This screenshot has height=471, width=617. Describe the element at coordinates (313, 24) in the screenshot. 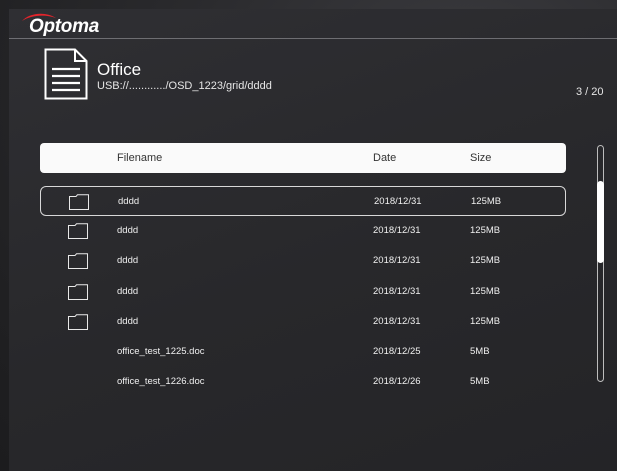

I see `brand-bar` at that location.